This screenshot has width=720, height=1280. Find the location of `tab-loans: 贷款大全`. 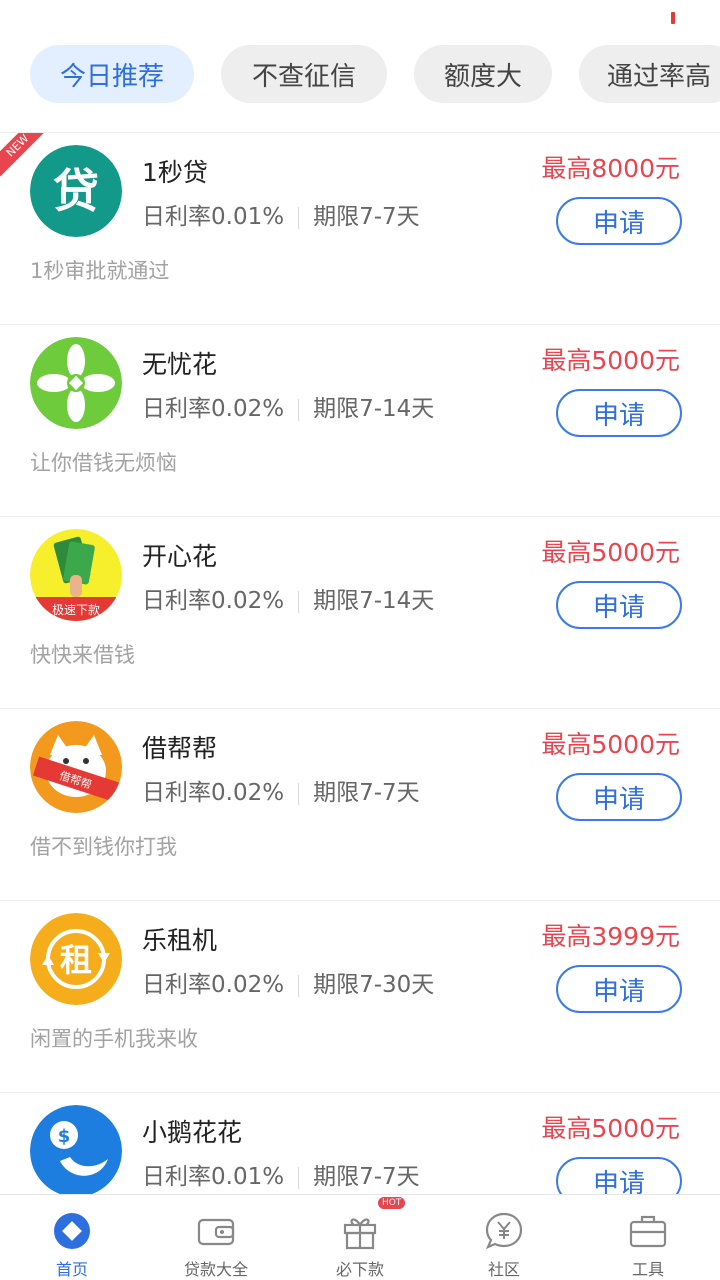

tab-loans: 贷款大全 is located at coordinates (216, 1237).